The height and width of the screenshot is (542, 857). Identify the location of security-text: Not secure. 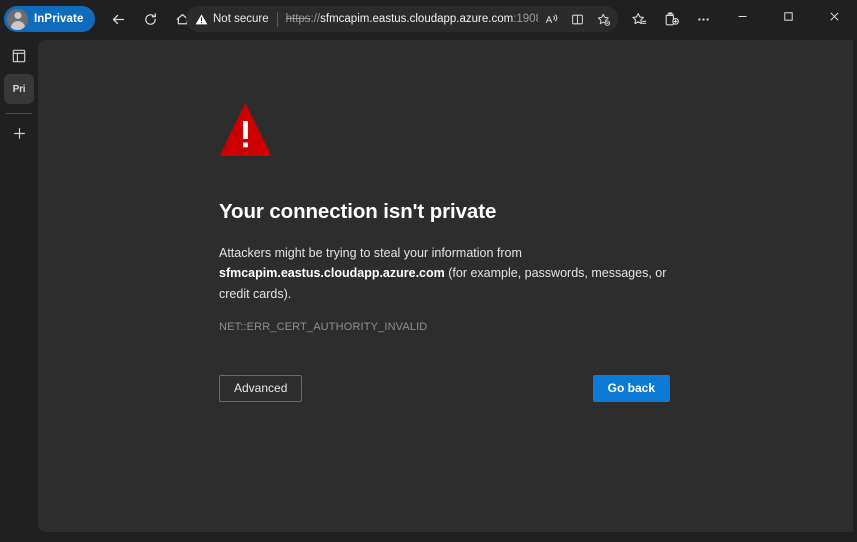
(241, 19).